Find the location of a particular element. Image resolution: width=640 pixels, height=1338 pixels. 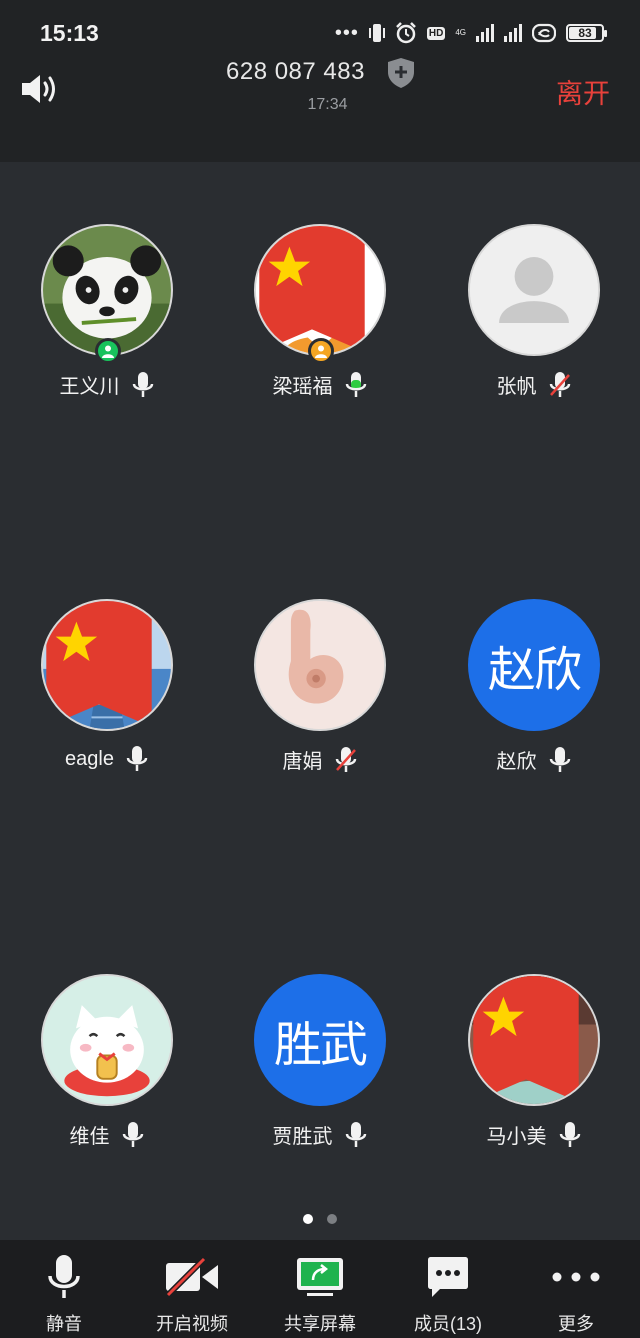

more-notifications-icon: ••• is located at coordinates (346, 33).